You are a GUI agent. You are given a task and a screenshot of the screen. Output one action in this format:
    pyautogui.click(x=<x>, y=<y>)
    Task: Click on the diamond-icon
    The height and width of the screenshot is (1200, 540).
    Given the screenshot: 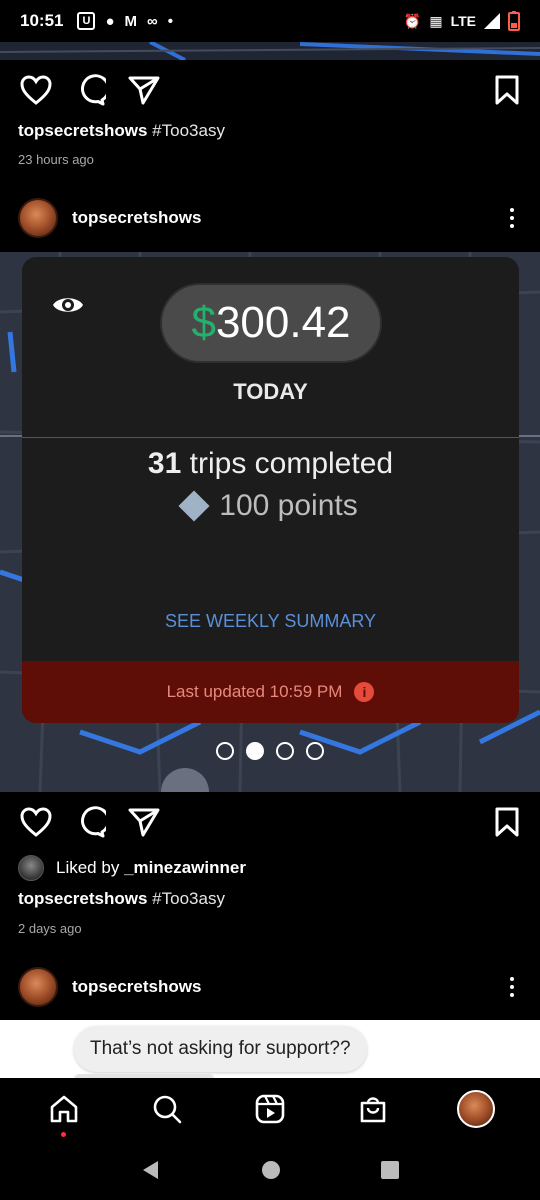 What is the action you would take?
    pyautogui.click(x=194, y=506)
    